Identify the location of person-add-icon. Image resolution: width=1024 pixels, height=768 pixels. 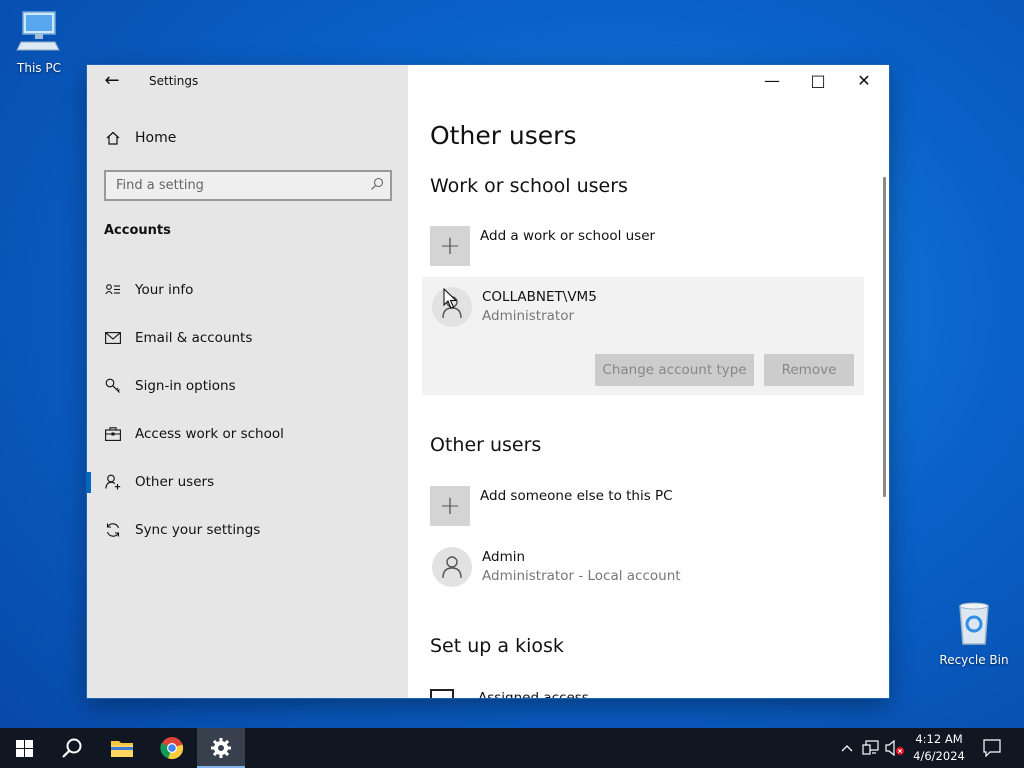
(113, 482).